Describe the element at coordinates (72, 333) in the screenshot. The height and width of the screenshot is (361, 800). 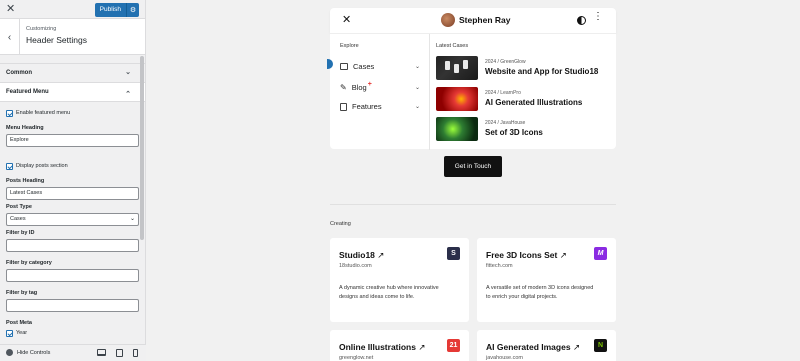
I see `year-row: Year` at that location.